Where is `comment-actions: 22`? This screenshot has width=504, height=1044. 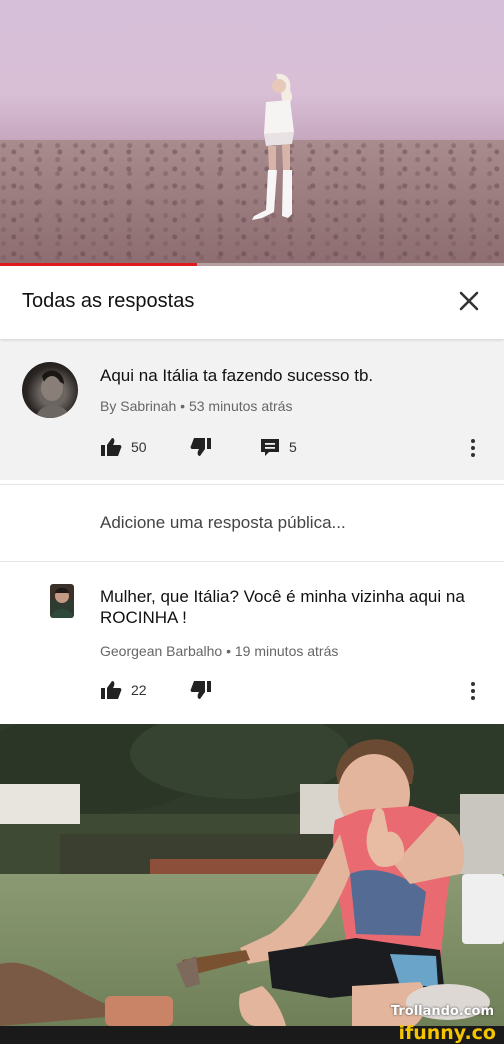 comment-actions: 22 is located at coordinates (295, 691).